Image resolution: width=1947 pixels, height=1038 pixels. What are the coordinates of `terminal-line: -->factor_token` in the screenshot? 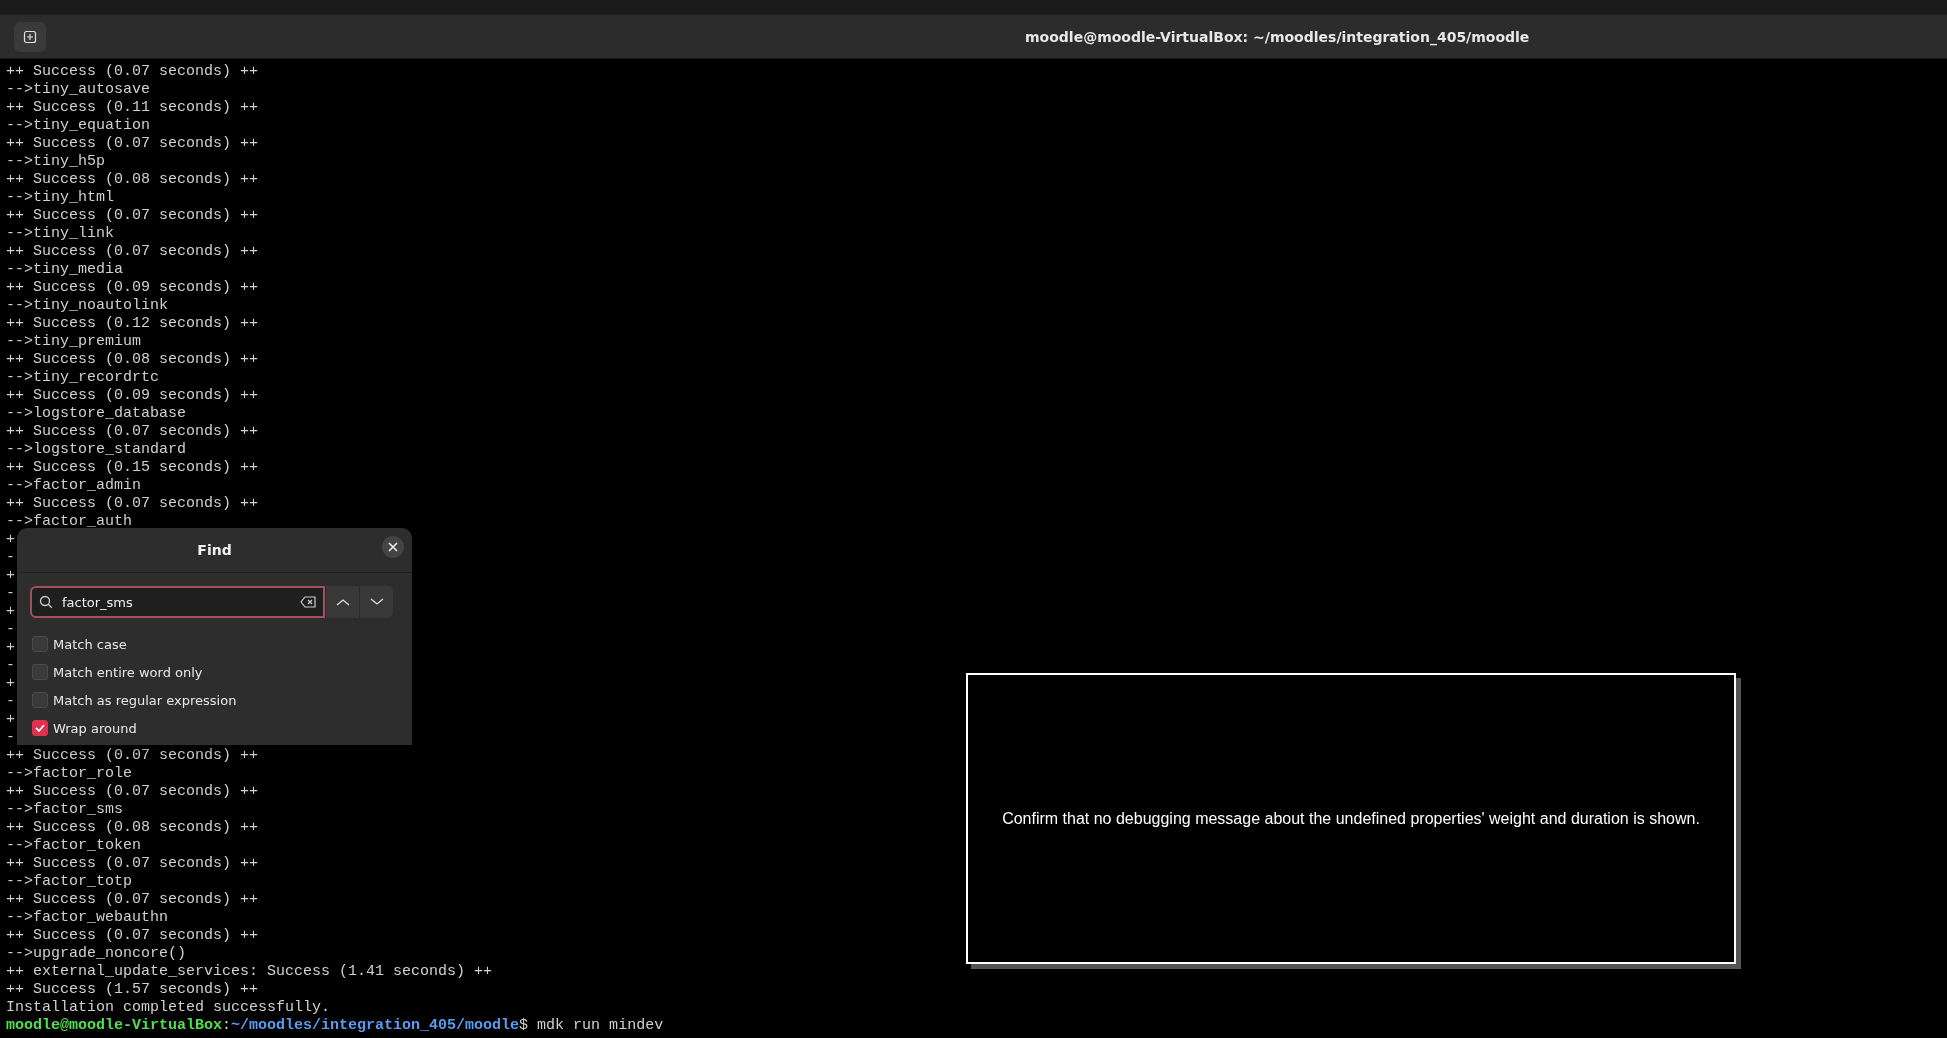 It's located at (74, 846).